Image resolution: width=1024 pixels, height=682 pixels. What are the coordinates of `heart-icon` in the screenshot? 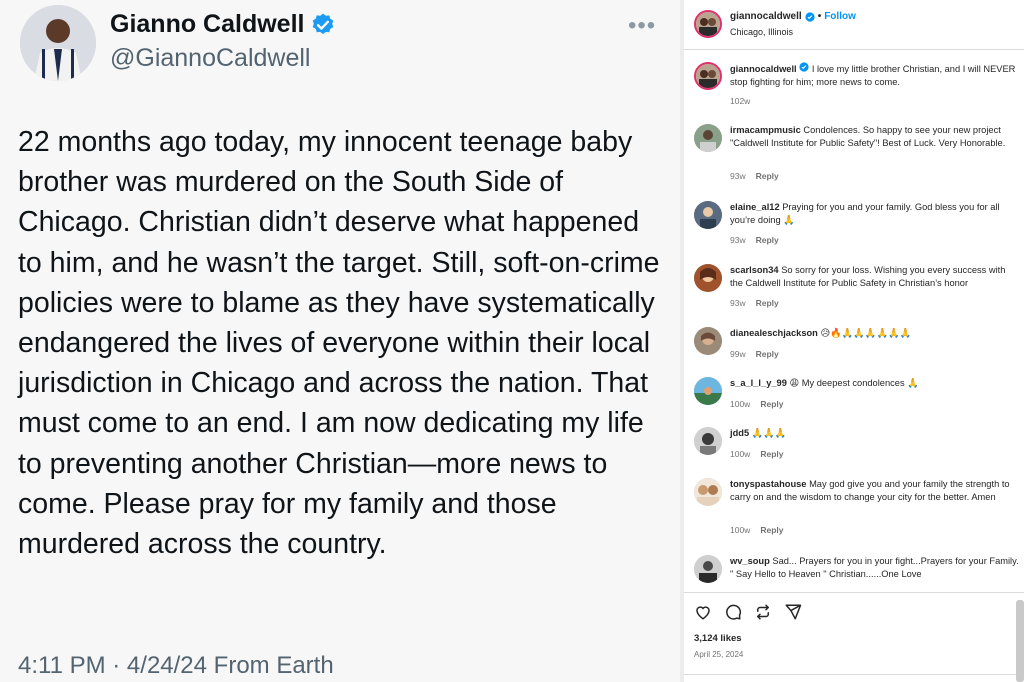 It's located at (703, 612).